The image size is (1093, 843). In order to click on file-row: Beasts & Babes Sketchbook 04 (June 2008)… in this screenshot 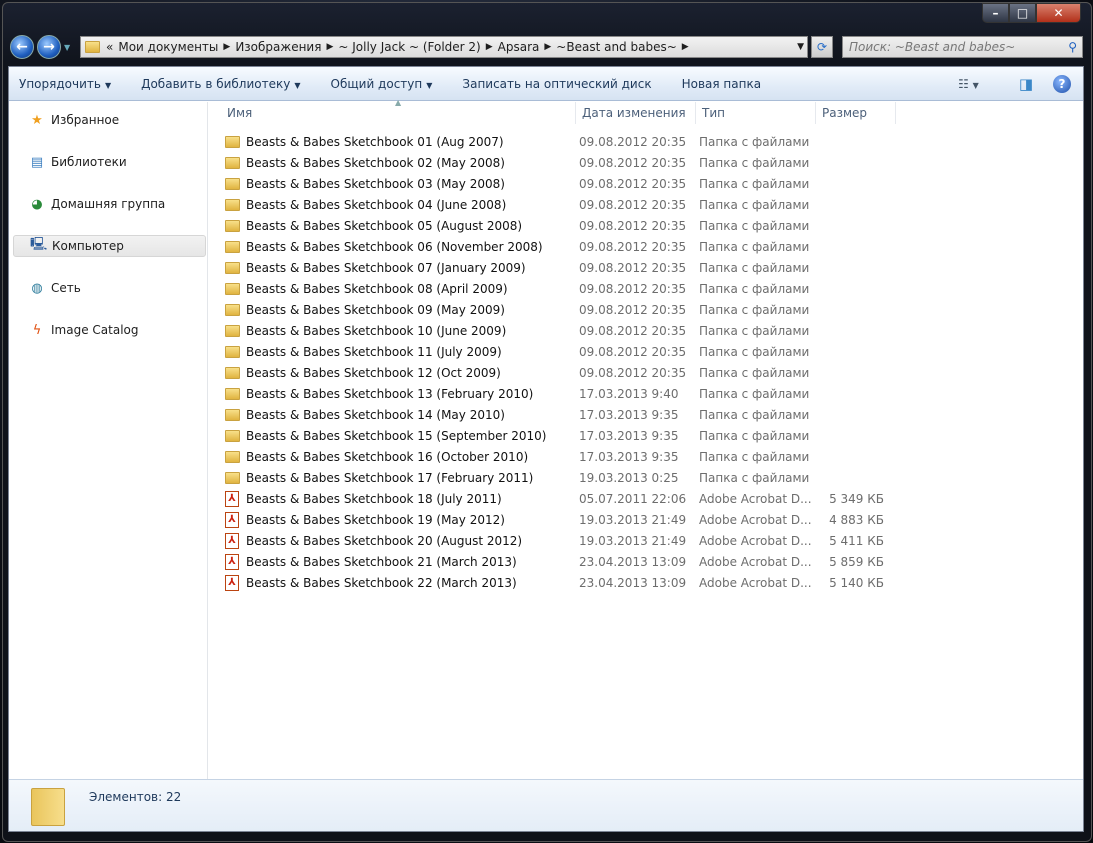, I will do `click(565, 204)`.